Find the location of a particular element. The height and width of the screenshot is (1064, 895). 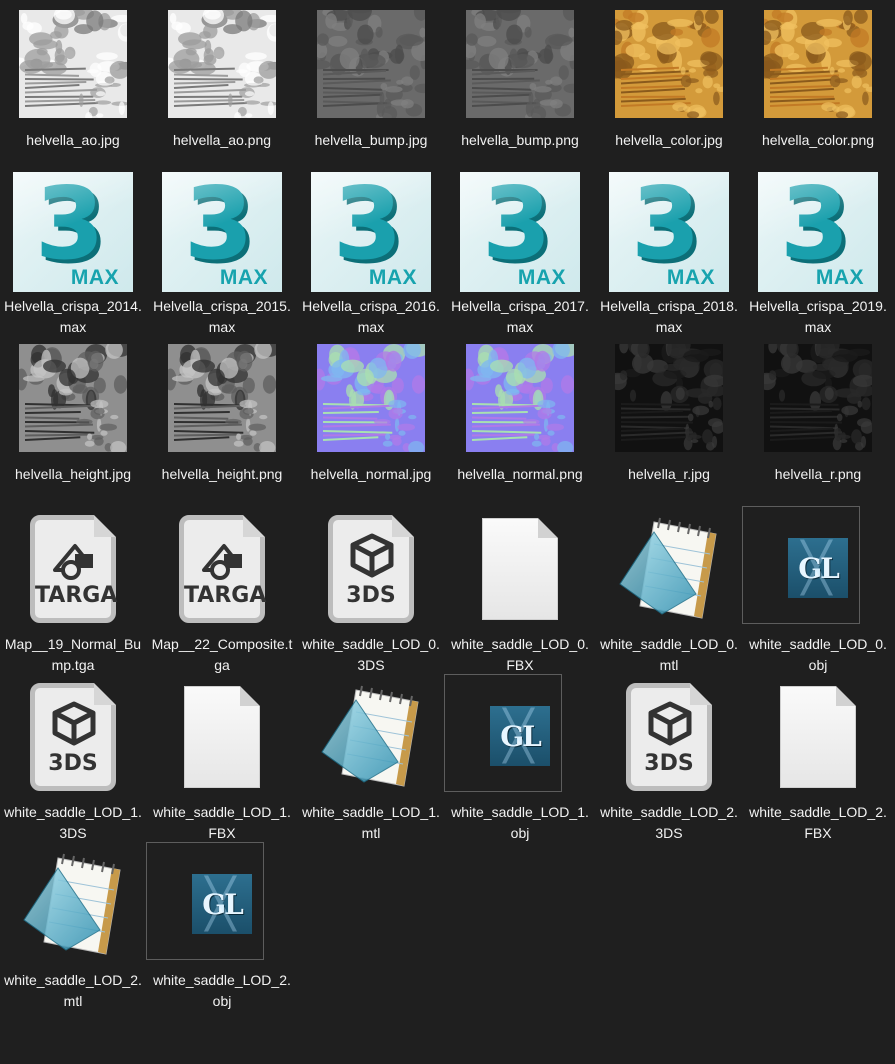

file-item-white-saddle-lod-0-fbx: white_saddle_LOD_0.FBX is located at coordinates (520, 591).